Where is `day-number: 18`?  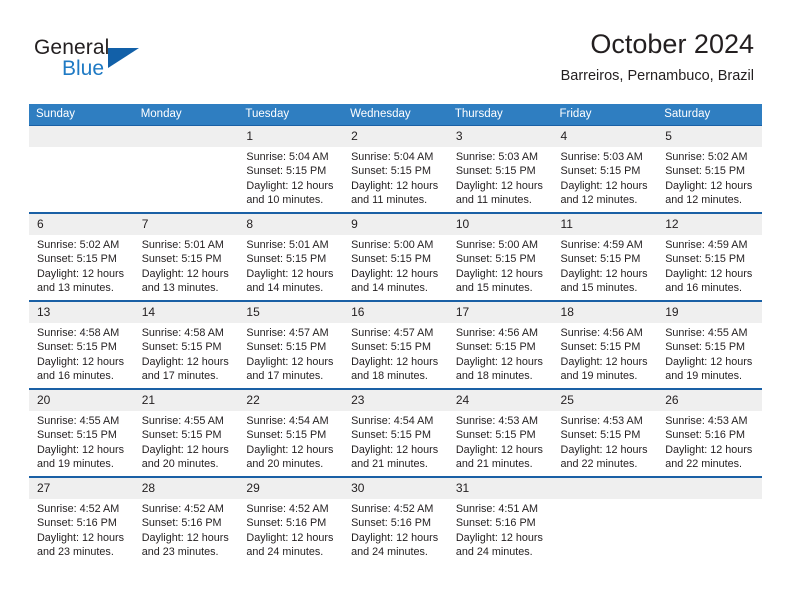
day-number: 18 is located at coordinates (605, 312).